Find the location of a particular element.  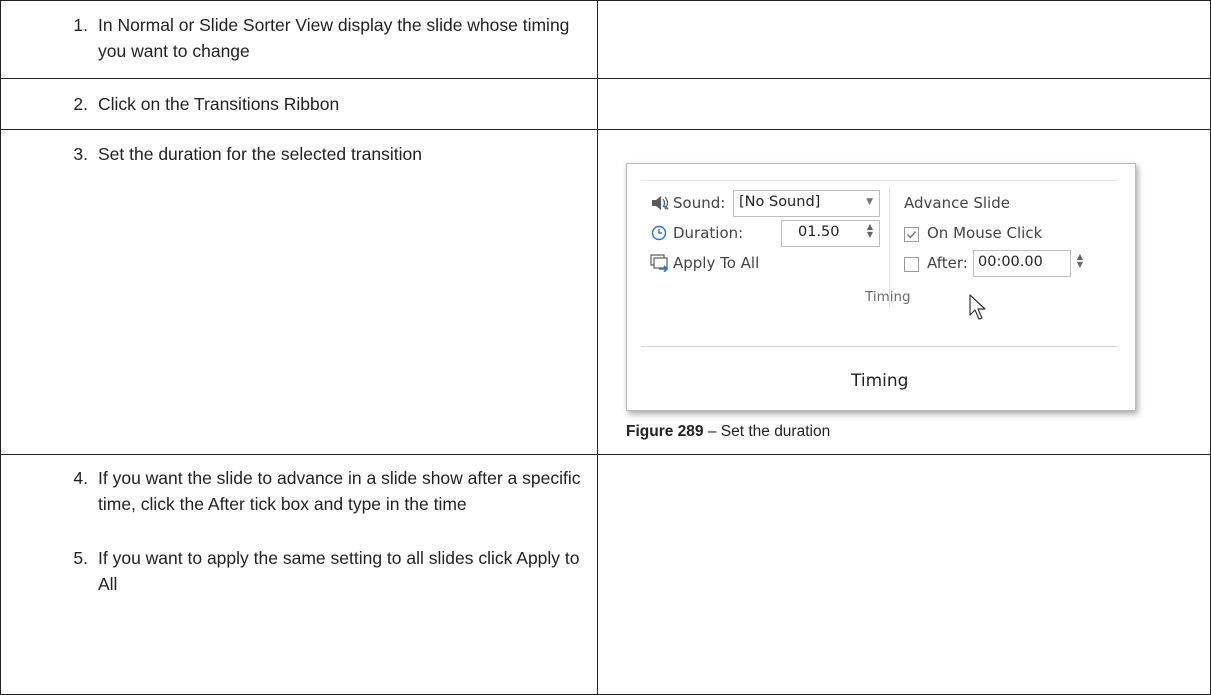

after-time-spinner: ▲ ▼ is located at coordinates (1080, 261).